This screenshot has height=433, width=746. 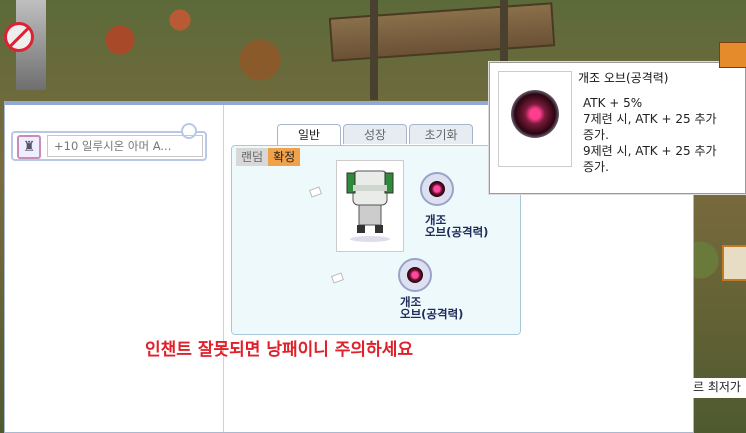 I want to click on menu-shortcut-icon, so click(x=732, y=55).